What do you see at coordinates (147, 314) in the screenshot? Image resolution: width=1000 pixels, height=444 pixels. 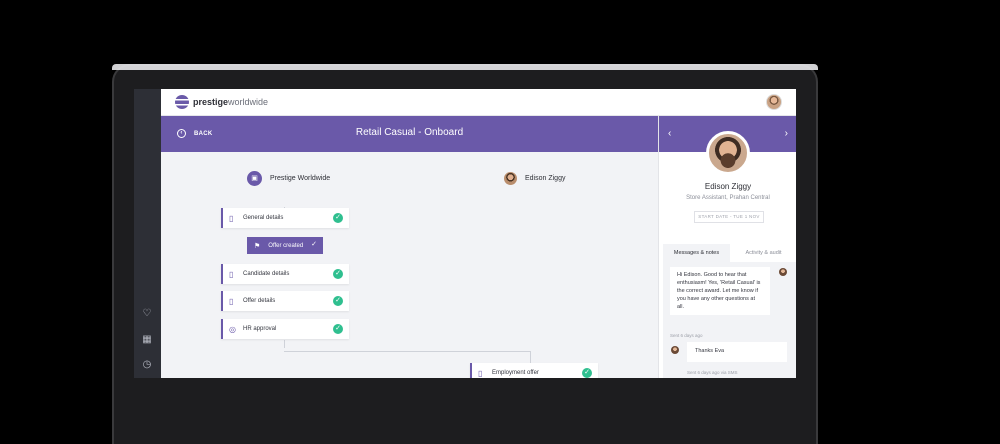 I see `heart-icon: ♡` at bounding box center [147, 314].